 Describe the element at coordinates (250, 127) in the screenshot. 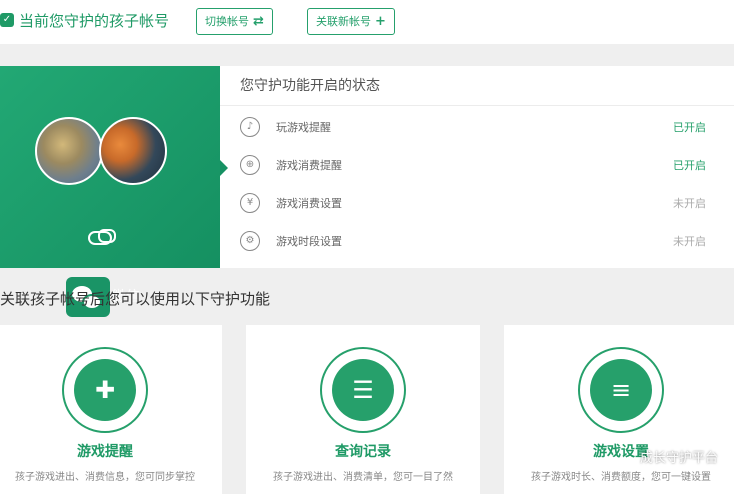

I see `bell-icon: ♪` at that location.